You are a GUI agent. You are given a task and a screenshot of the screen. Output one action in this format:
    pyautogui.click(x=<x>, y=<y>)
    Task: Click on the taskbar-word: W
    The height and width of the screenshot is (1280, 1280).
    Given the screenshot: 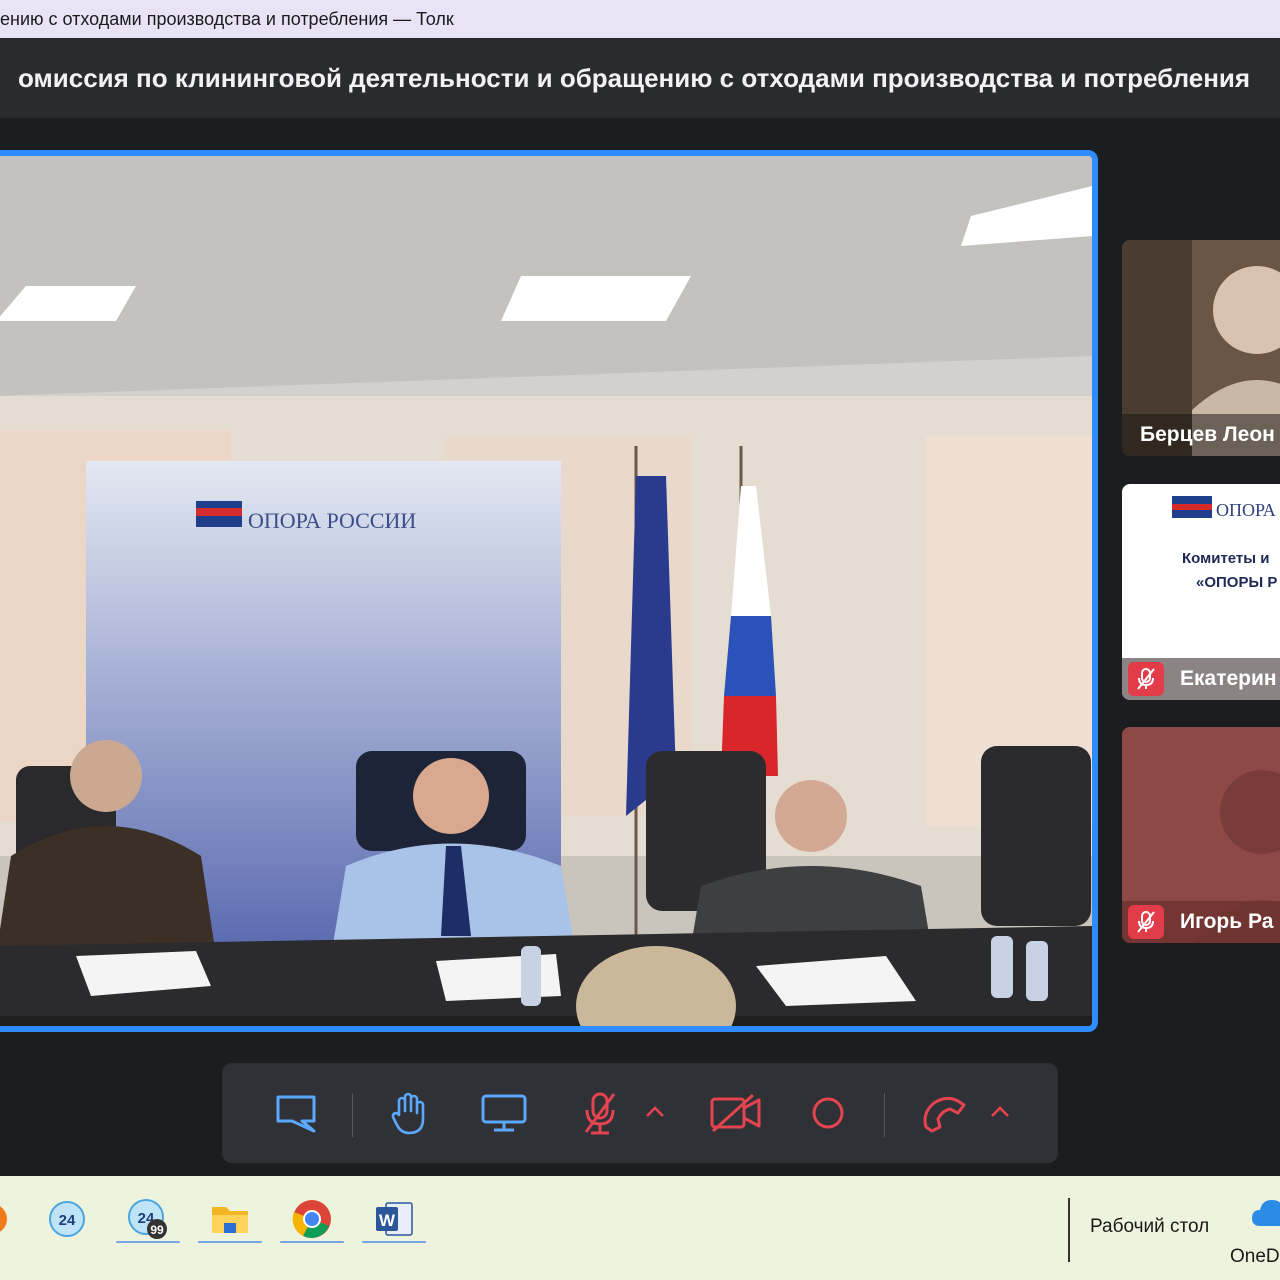 What is the action you would take?
    pyautogui.click(x=394, y=1219)
    